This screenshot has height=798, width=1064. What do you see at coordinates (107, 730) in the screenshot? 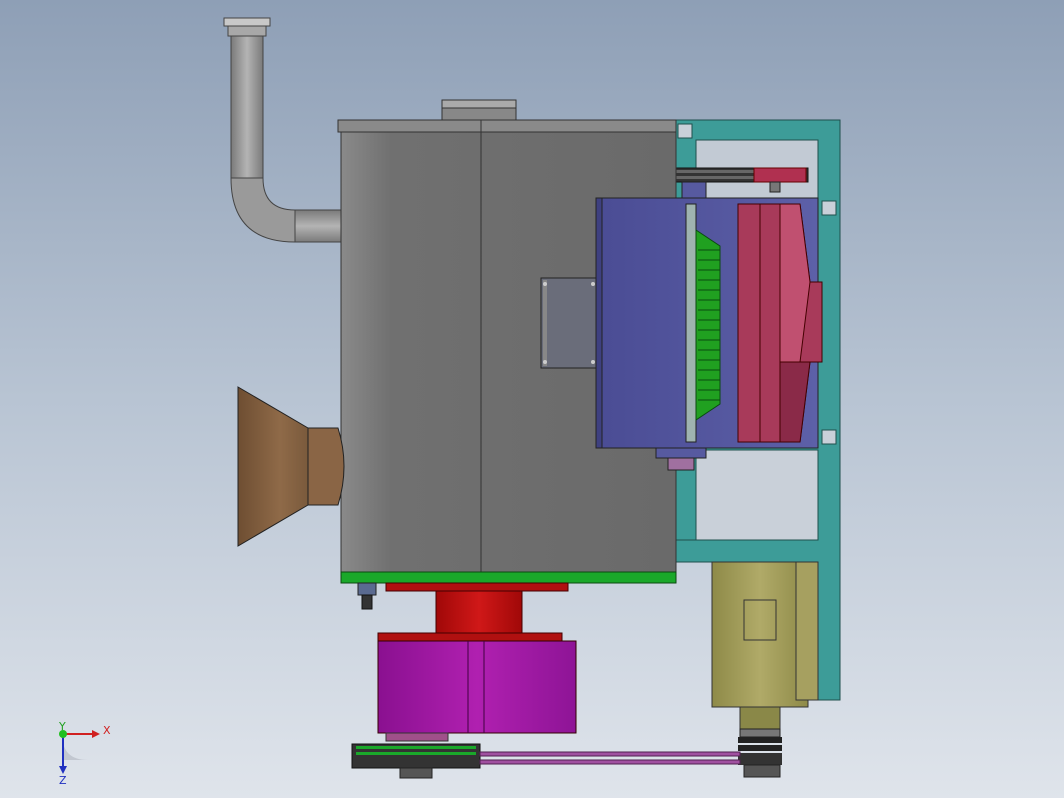
I see `x-axis-label: X` at bounding box center [107, 730].